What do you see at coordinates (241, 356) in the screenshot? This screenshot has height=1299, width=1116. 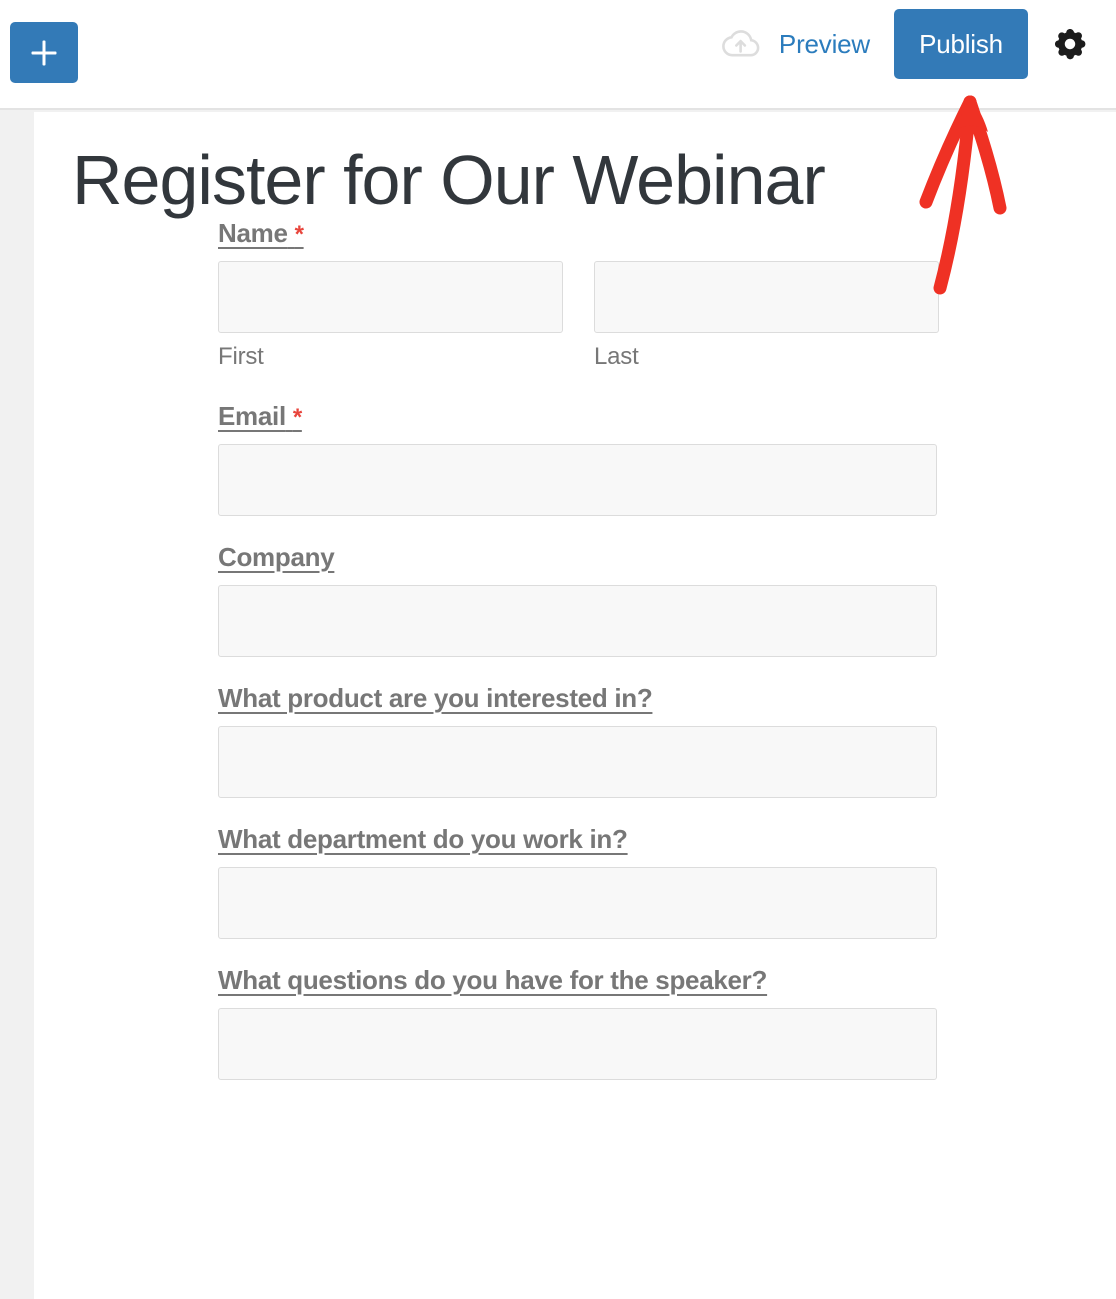 I see `first-name-sublabel: First` at bounding box center [241, 356].